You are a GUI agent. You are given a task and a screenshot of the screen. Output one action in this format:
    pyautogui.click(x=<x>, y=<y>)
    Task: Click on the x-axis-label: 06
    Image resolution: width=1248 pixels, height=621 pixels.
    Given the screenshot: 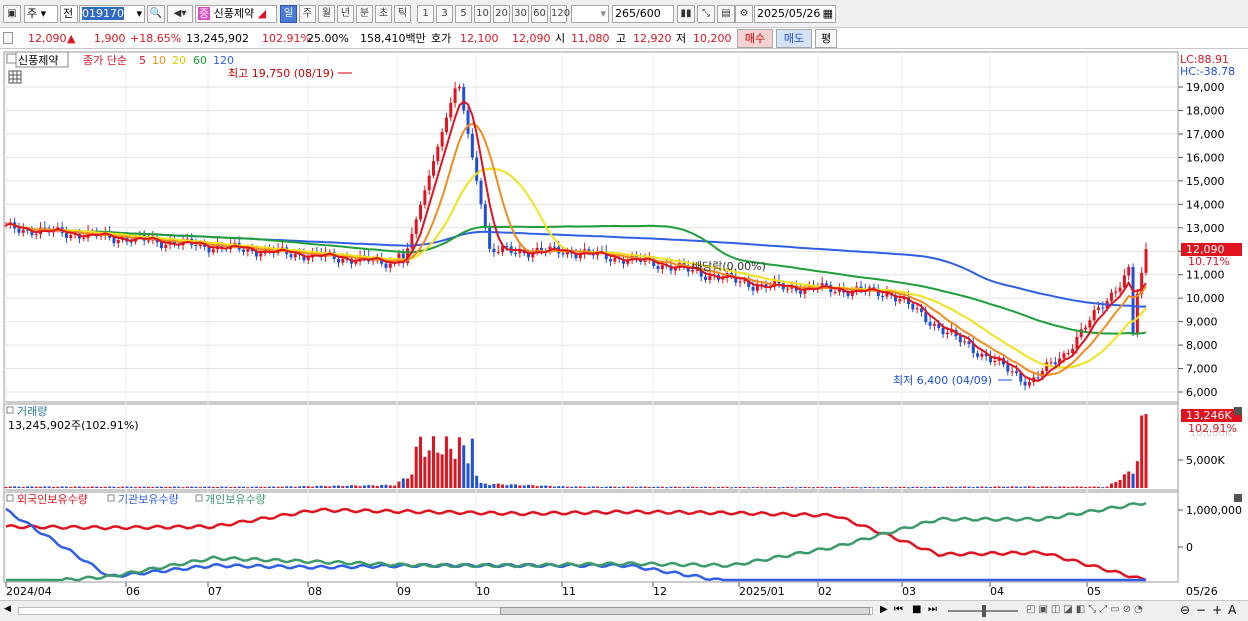 What is the action you would take?
    pyautogui.click(x=133, y=591)
    